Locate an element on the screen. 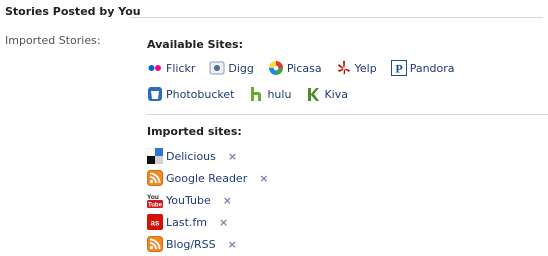 This screenshot has width=548, height=256. imported-site-delicious: Delicious × is located at coordinates (207, 156).